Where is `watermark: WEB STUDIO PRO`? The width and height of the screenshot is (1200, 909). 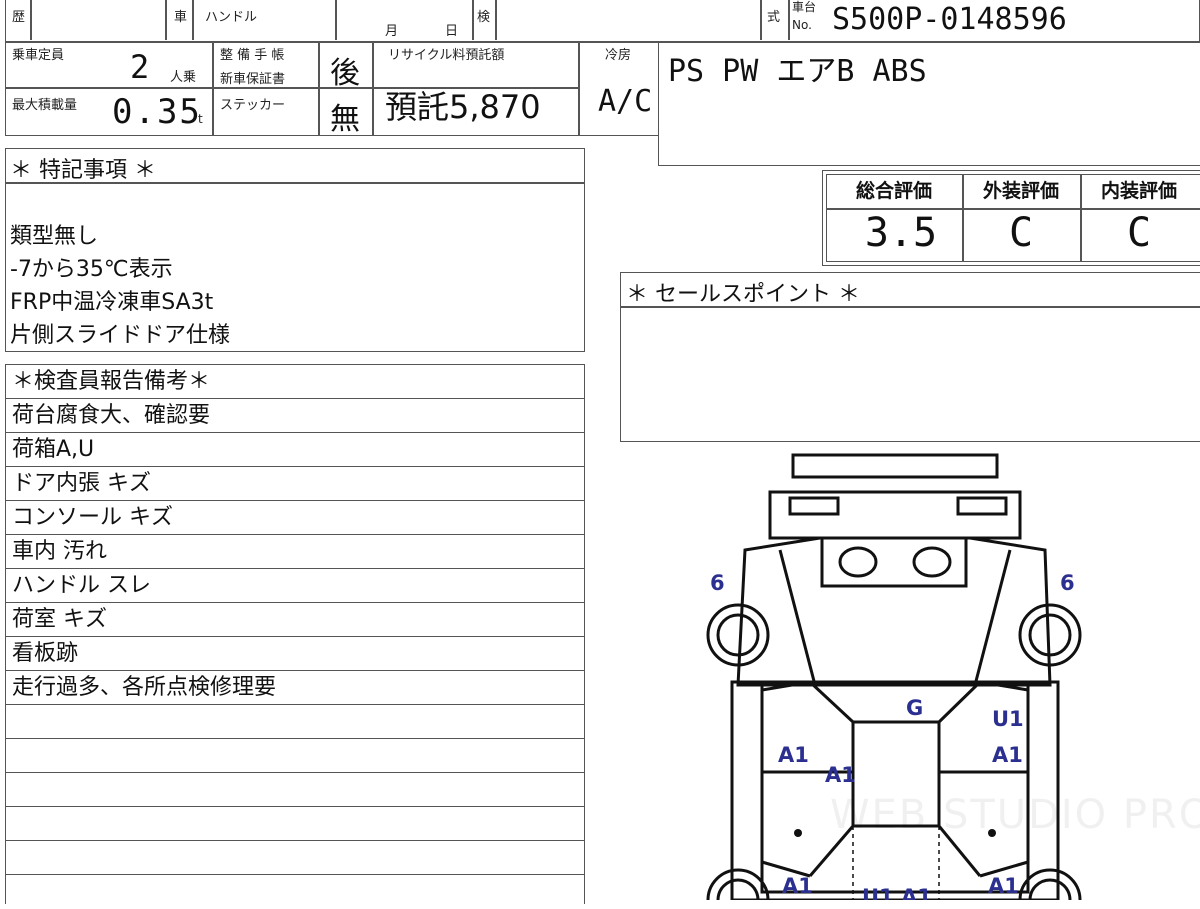 watermark: WEB STUDIO PRO is located at coordinates (1015, 815).